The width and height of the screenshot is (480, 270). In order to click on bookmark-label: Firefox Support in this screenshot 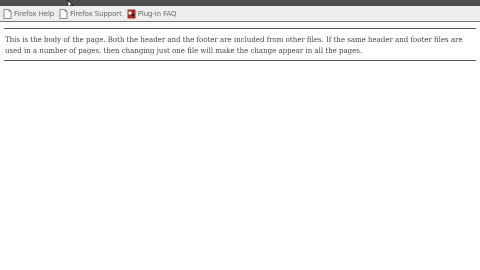, I will do `click(96, 13)`.